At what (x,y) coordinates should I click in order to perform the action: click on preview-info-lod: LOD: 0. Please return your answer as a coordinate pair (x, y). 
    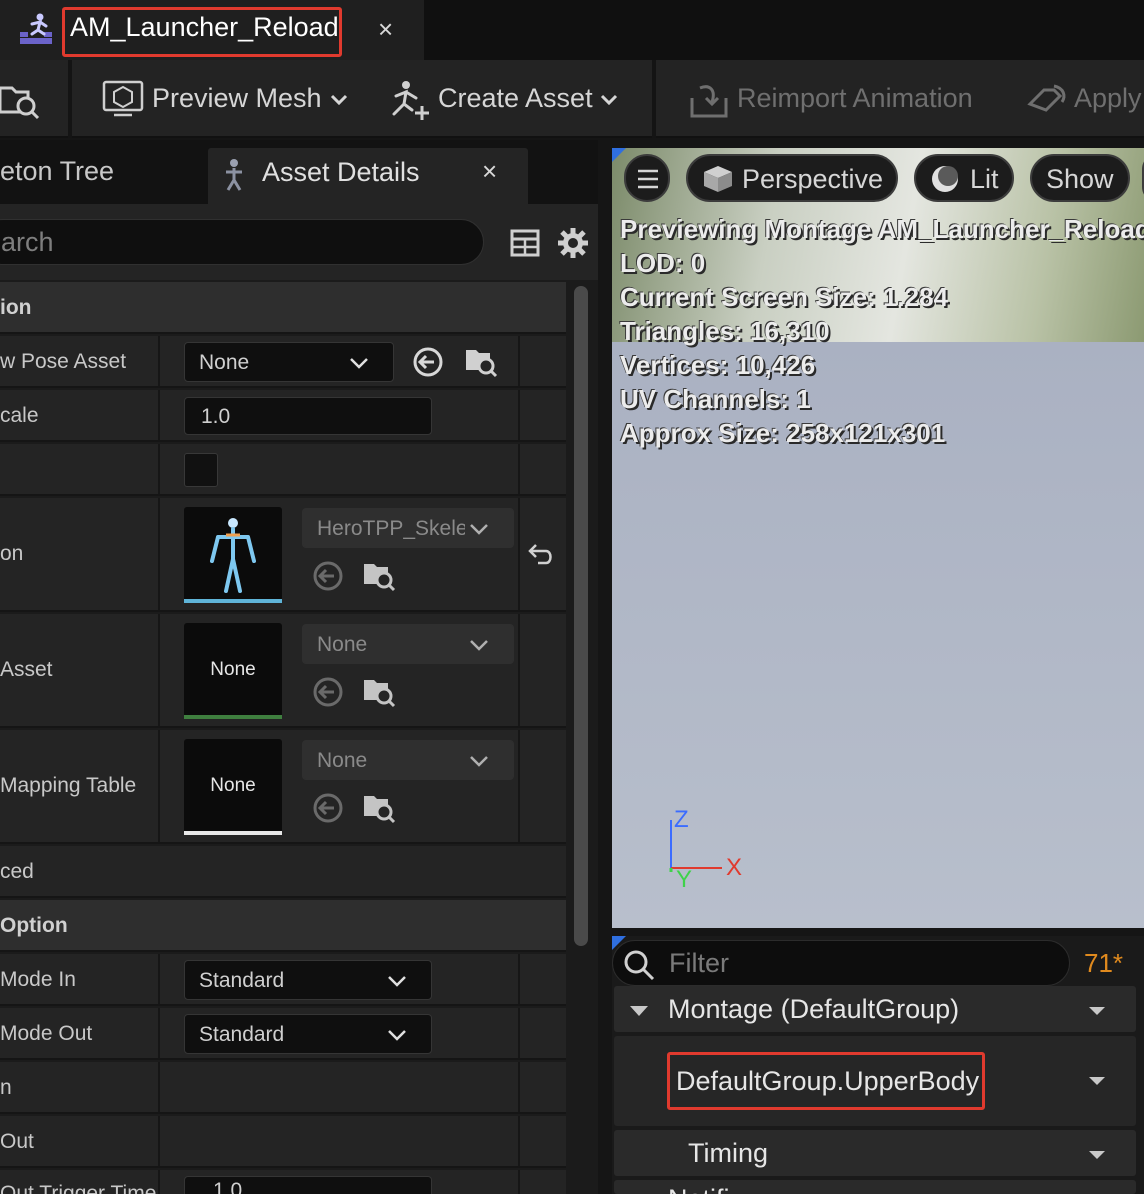
    Looking at the image, I should click on (663, 263).